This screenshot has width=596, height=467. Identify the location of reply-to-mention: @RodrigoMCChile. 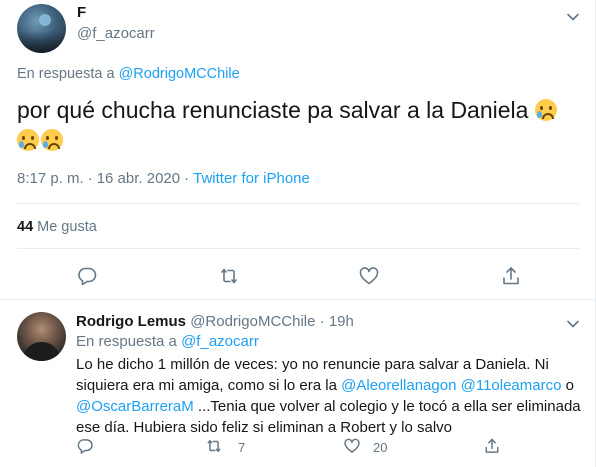
(179, 74).